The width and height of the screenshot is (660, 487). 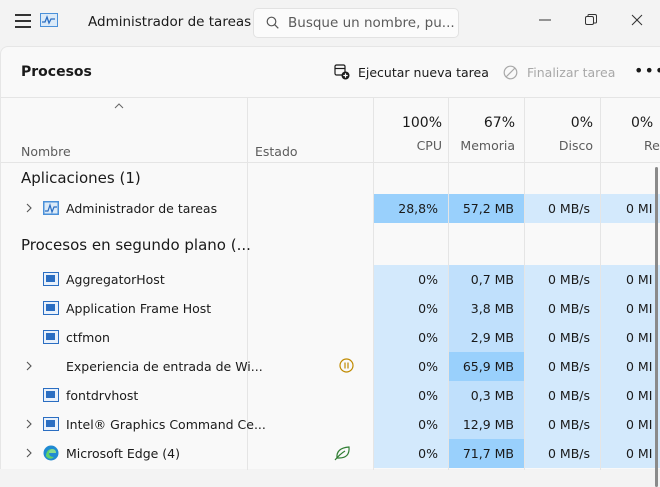 I want to click on column-network: Re, so click(x=652, y=145).